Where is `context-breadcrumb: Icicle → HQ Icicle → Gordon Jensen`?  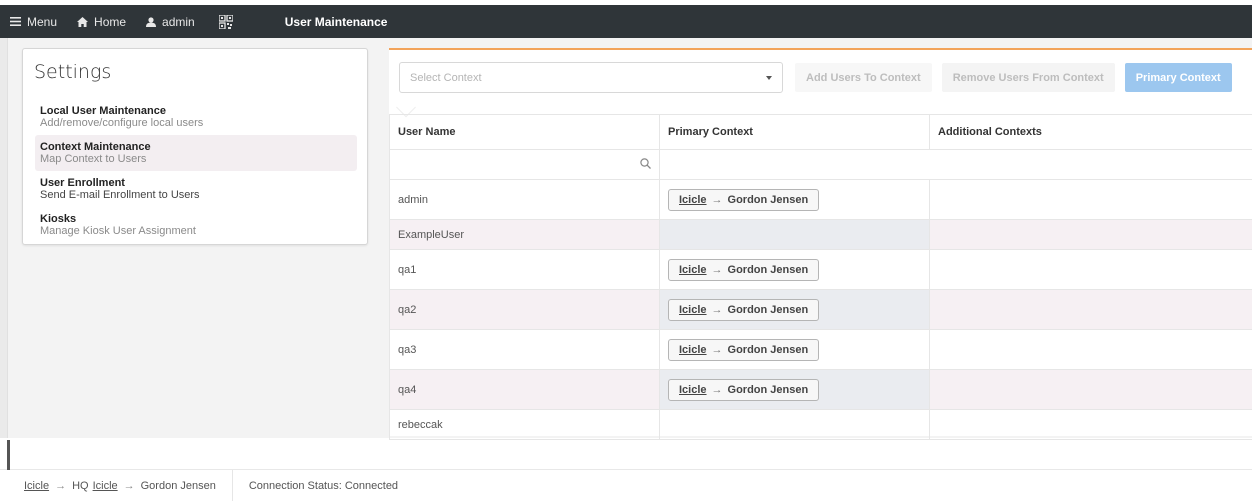 context-breadcrumb: Icicle → HQ Icicle → Gordon Jensen is located at coordinates (116, 485).